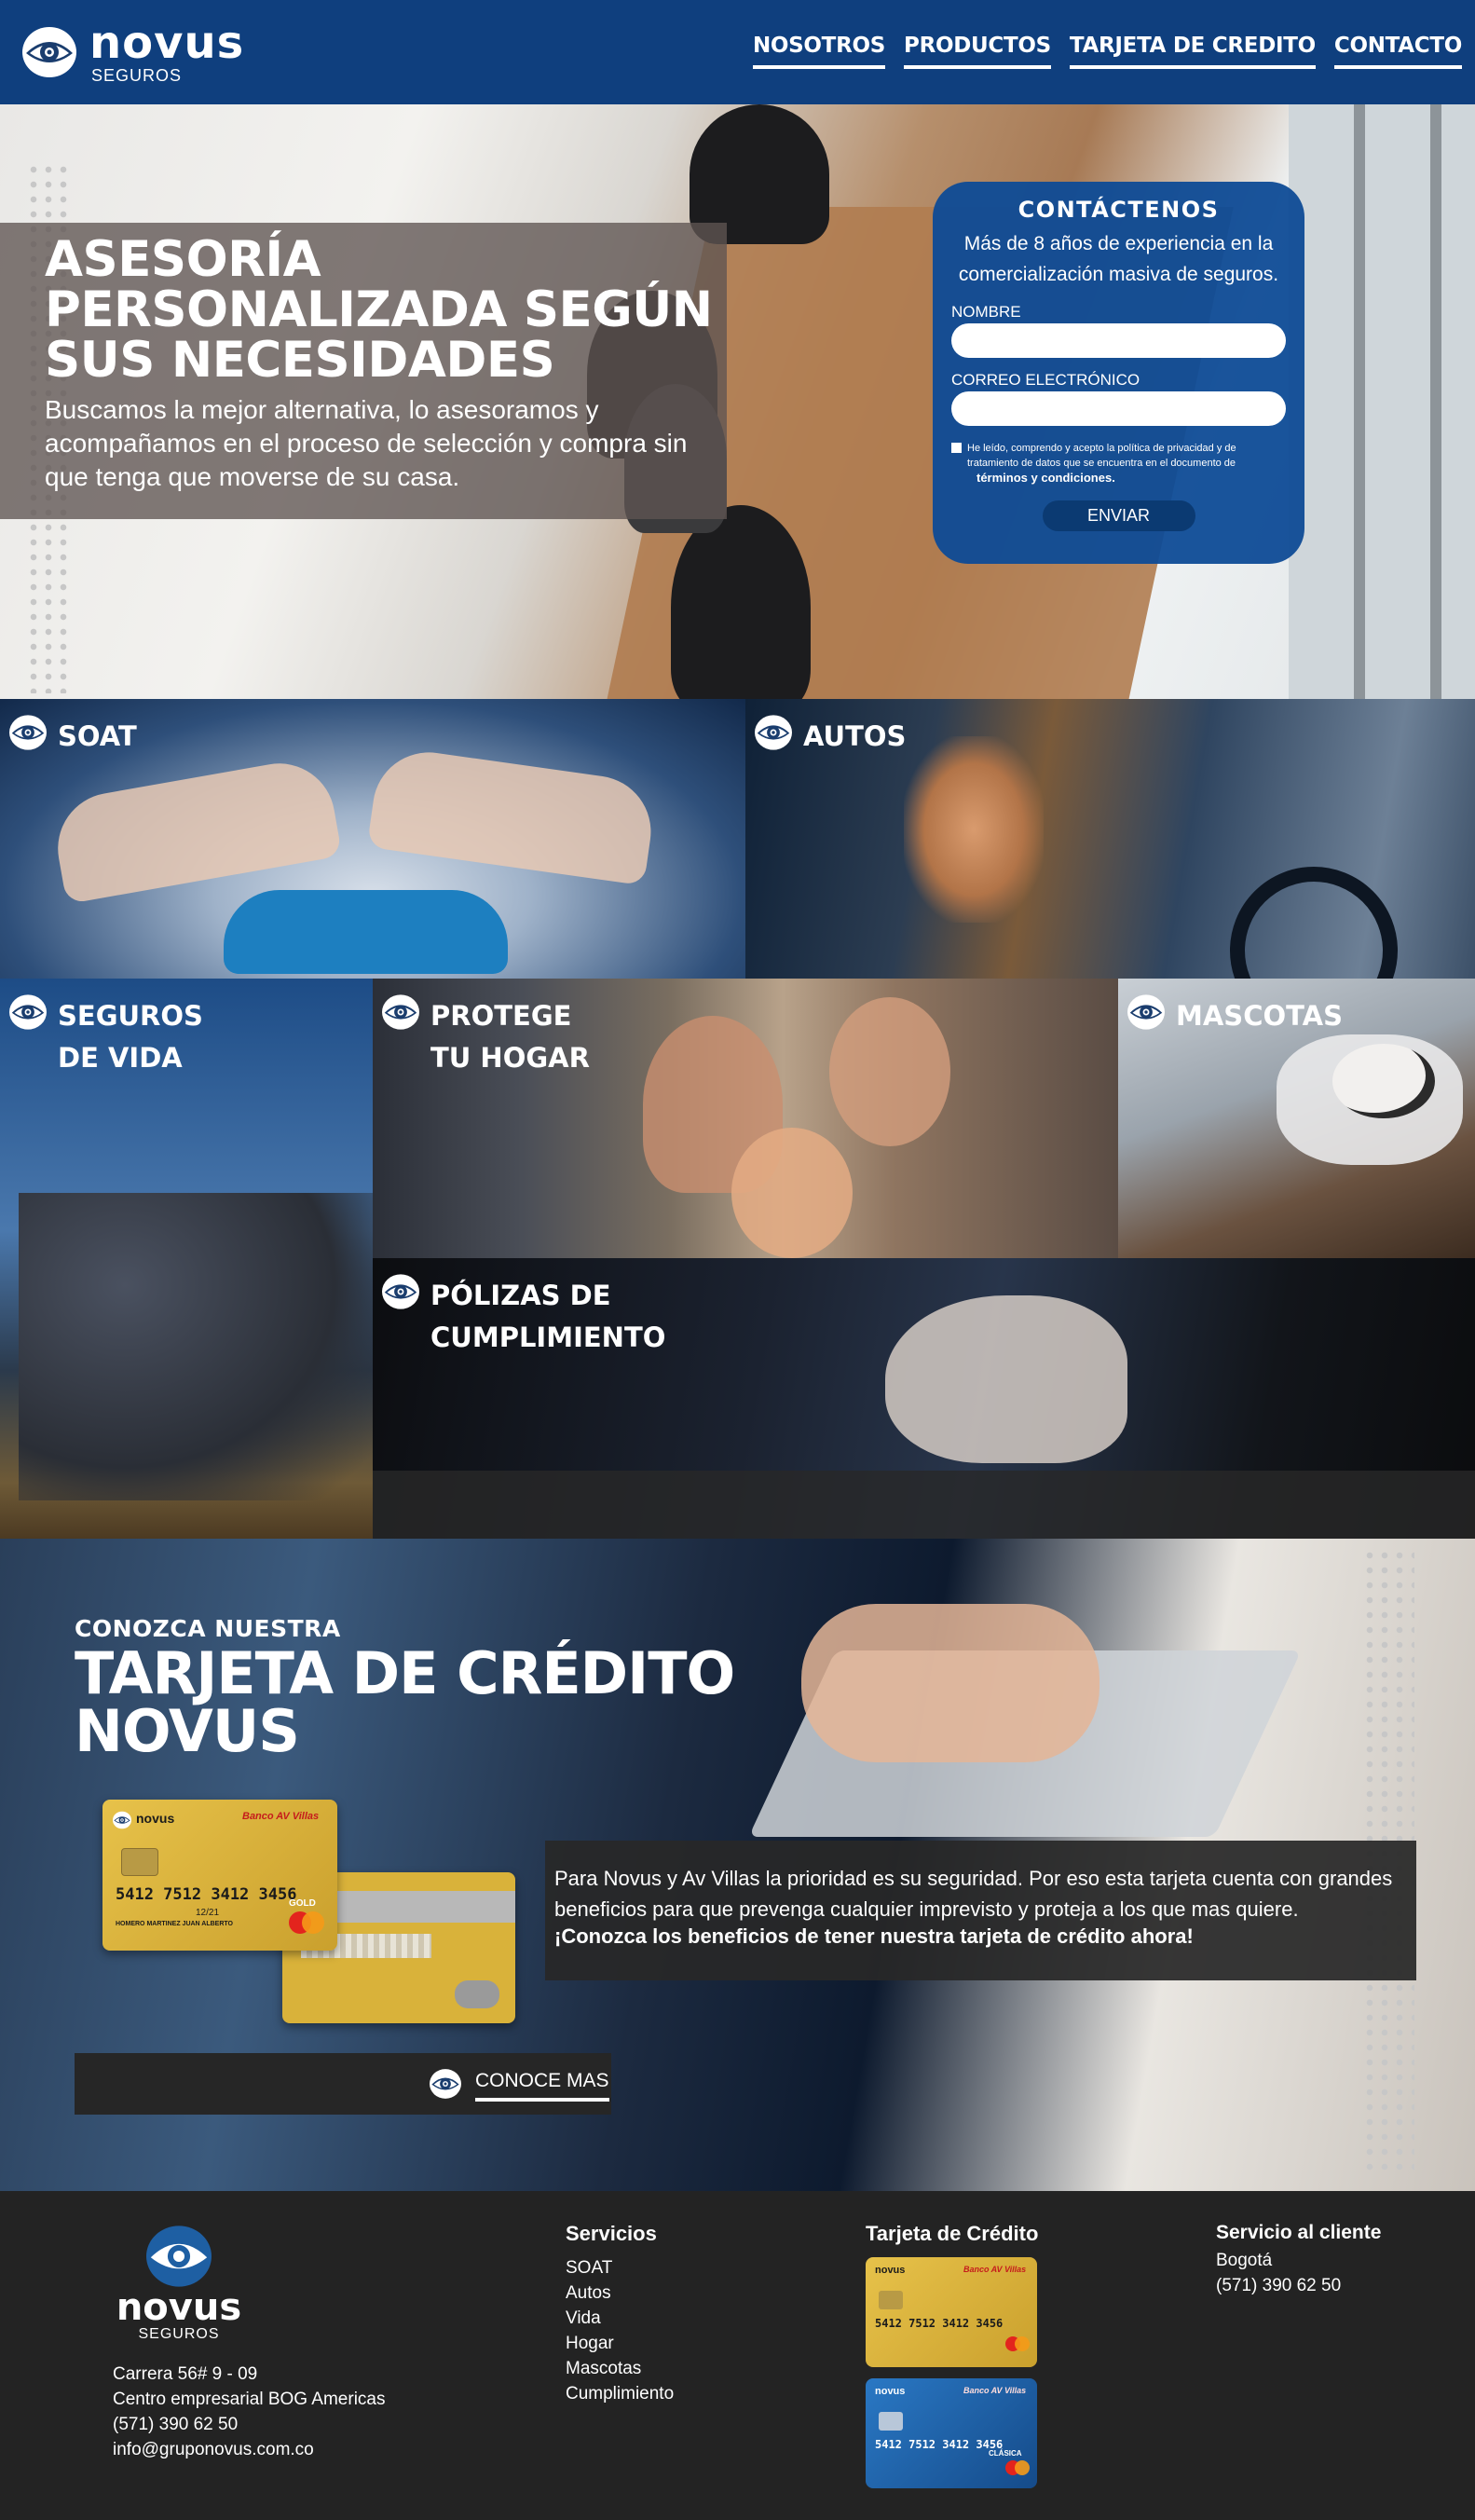 Image resolution: width=1475 pixels, height=2520 pixels. What do you see at coordinates (1383, 1081) in the screenshot?
I see `mascotas-photo-dog` at bounding box center [1383, 1081].